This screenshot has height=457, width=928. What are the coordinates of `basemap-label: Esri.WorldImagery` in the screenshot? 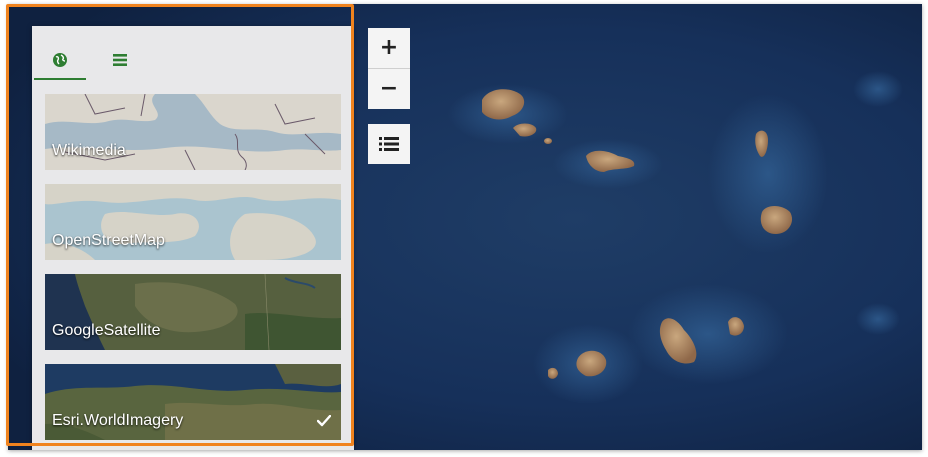 It's located at (118, 420).